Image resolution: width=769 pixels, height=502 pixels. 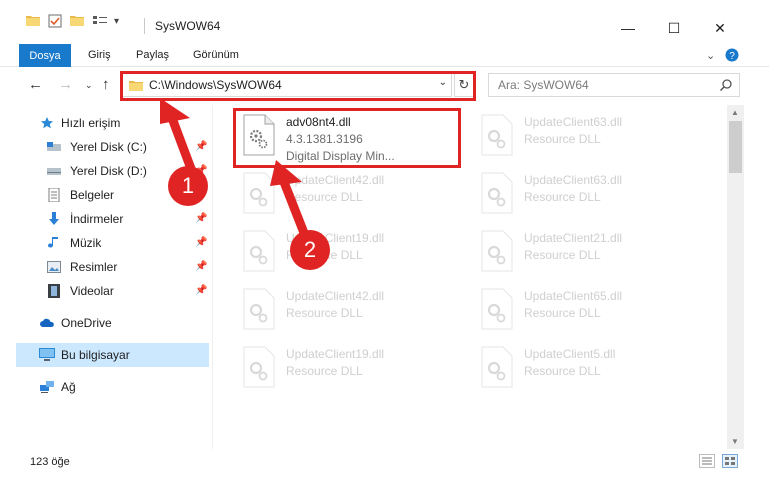 What do you see at coordinates (235, 170) in the screenshot?
I see `annotation-arrows` at bounding box center [235, 170].